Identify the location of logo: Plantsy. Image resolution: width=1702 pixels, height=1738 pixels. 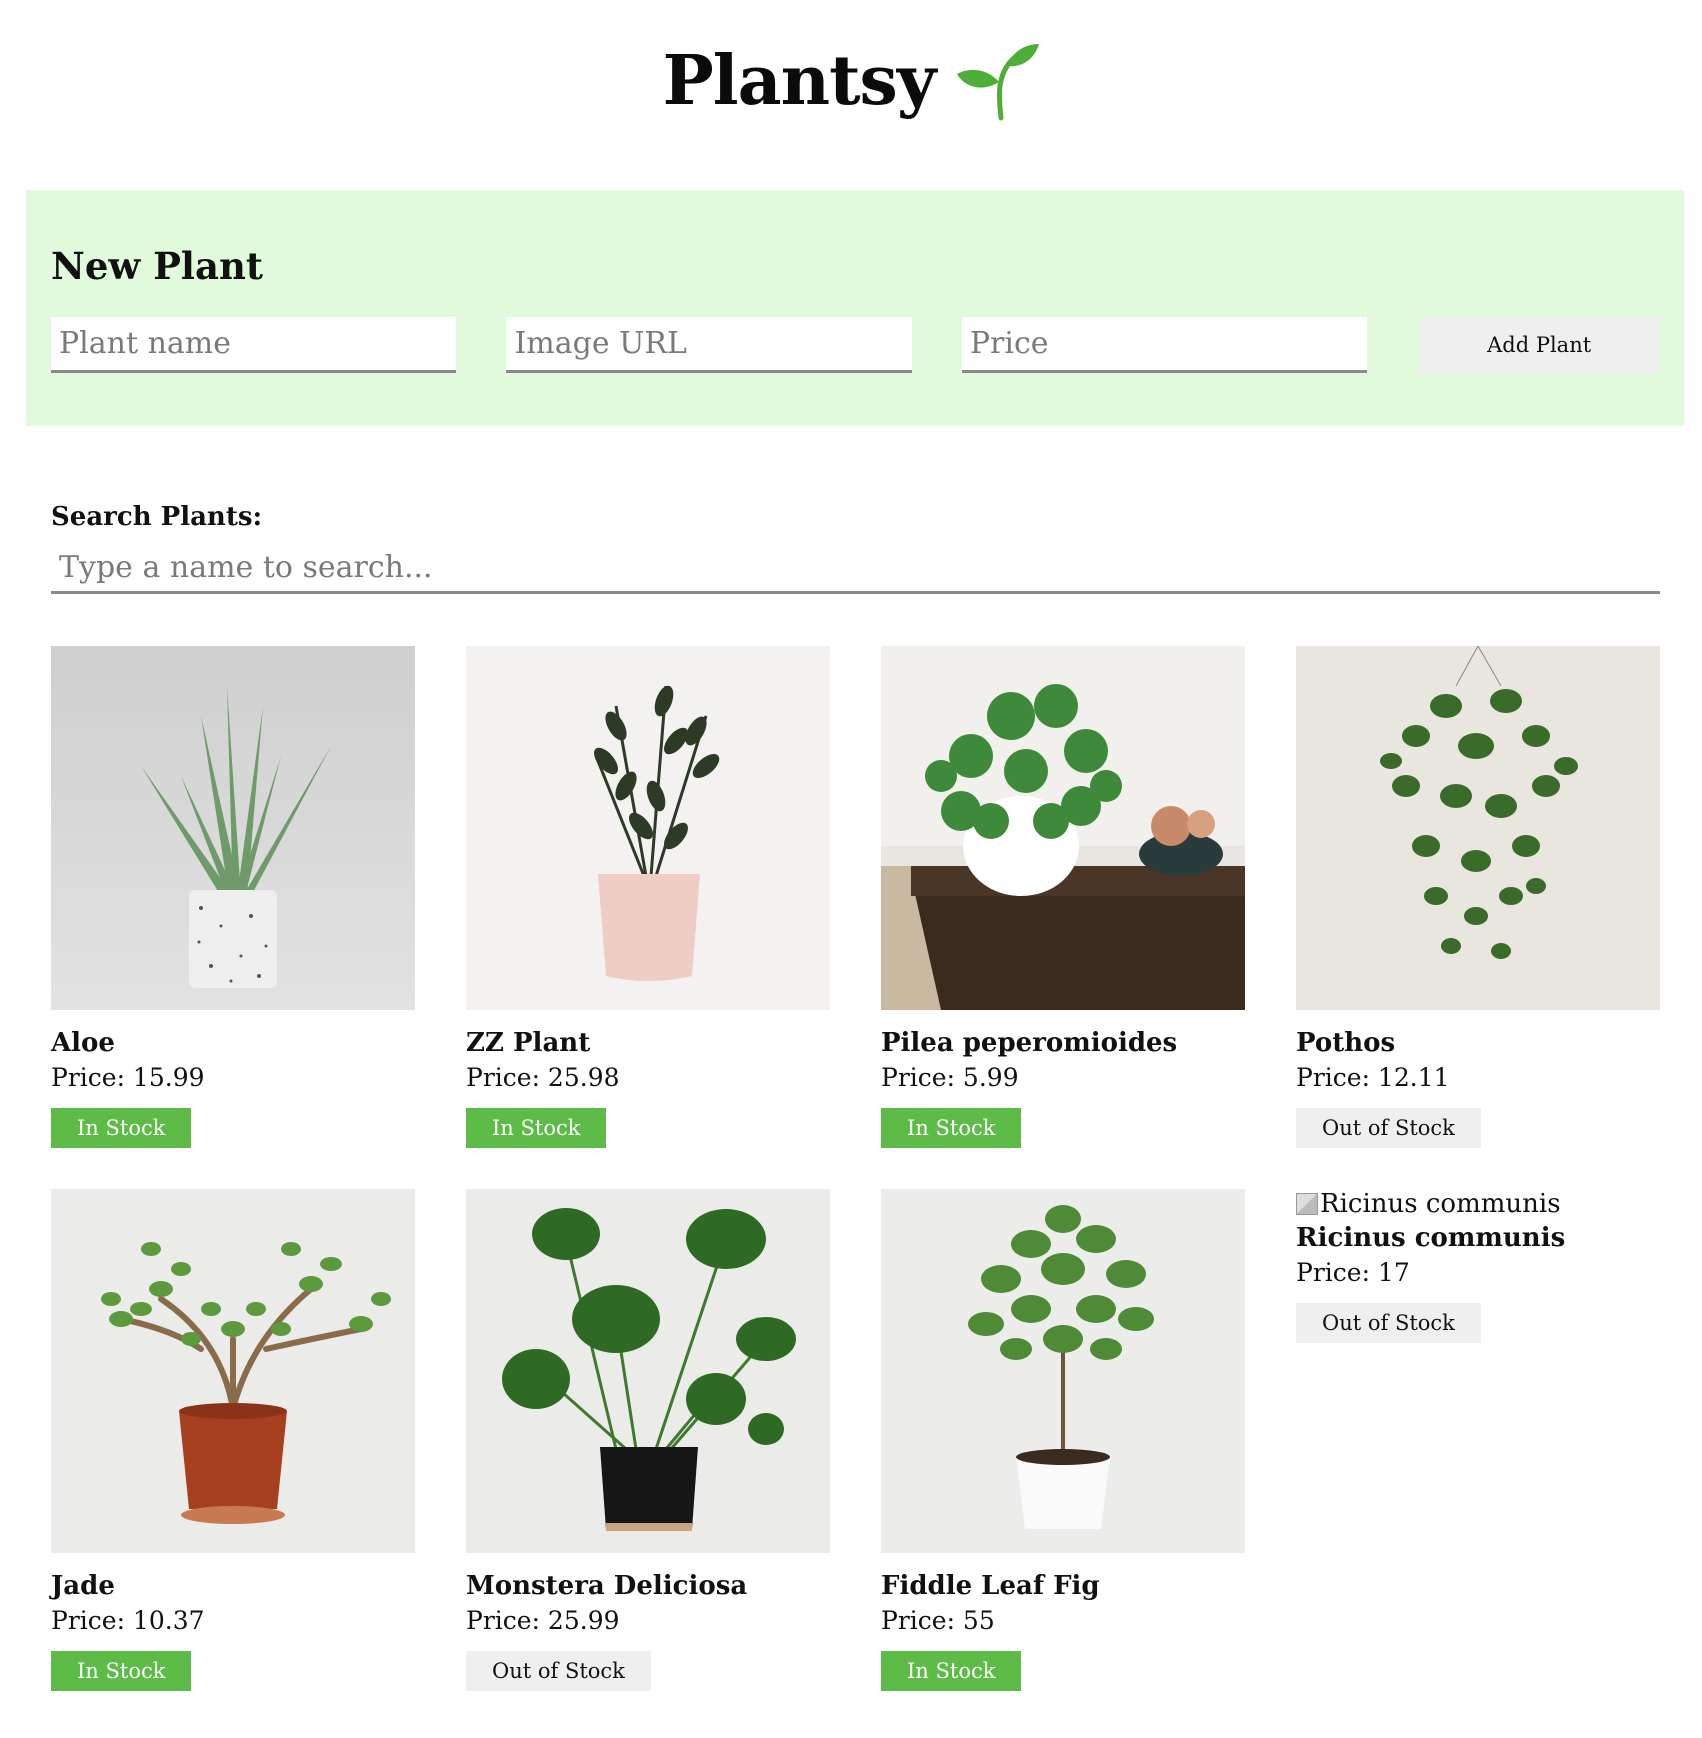
(851, 81).